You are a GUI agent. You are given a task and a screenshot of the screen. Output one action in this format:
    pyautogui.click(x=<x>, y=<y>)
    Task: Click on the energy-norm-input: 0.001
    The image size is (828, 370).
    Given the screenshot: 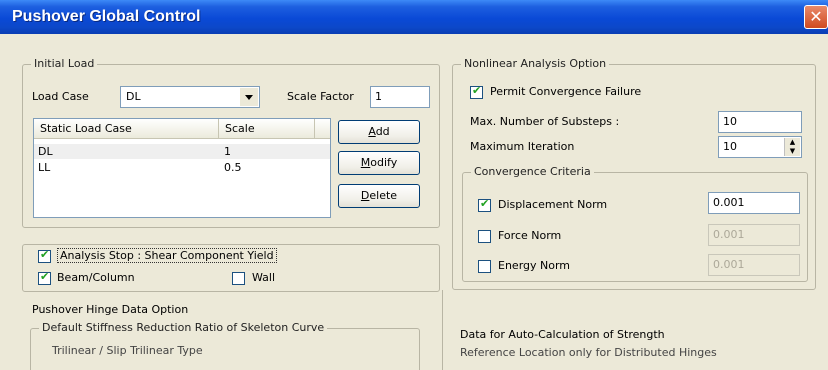 What is the action you would take?
    pyautogui.click(x=754, y=265)
    